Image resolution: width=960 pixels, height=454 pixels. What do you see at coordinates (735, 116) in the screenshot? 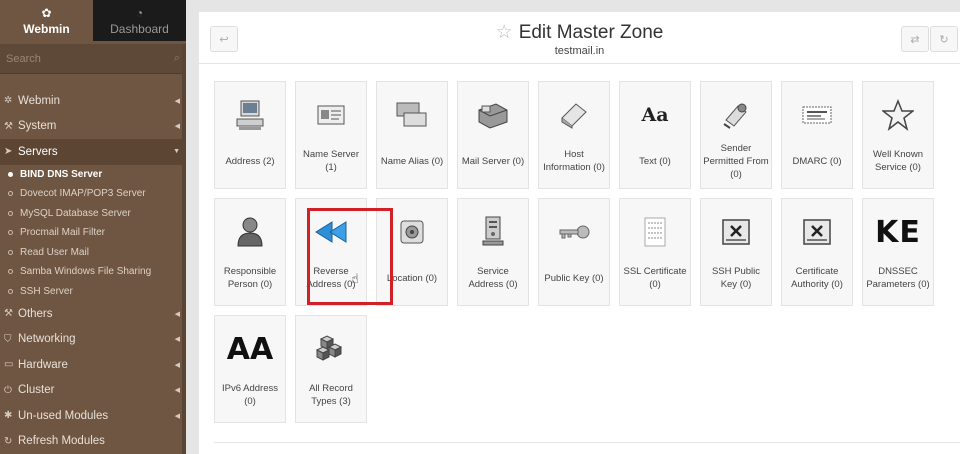
I see `spf-icon` at bounding box center [735, 116].